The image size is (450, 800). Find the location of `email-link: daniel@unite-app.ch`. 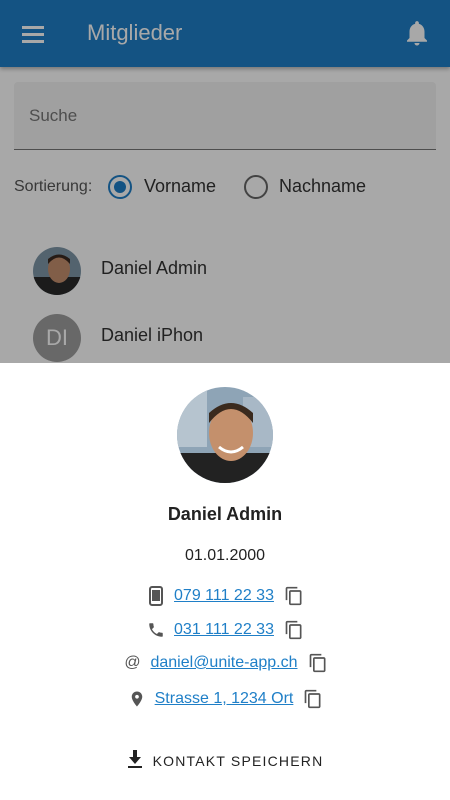

email-link: daniel@unite-app.ch is located at coordinates (223, 663).